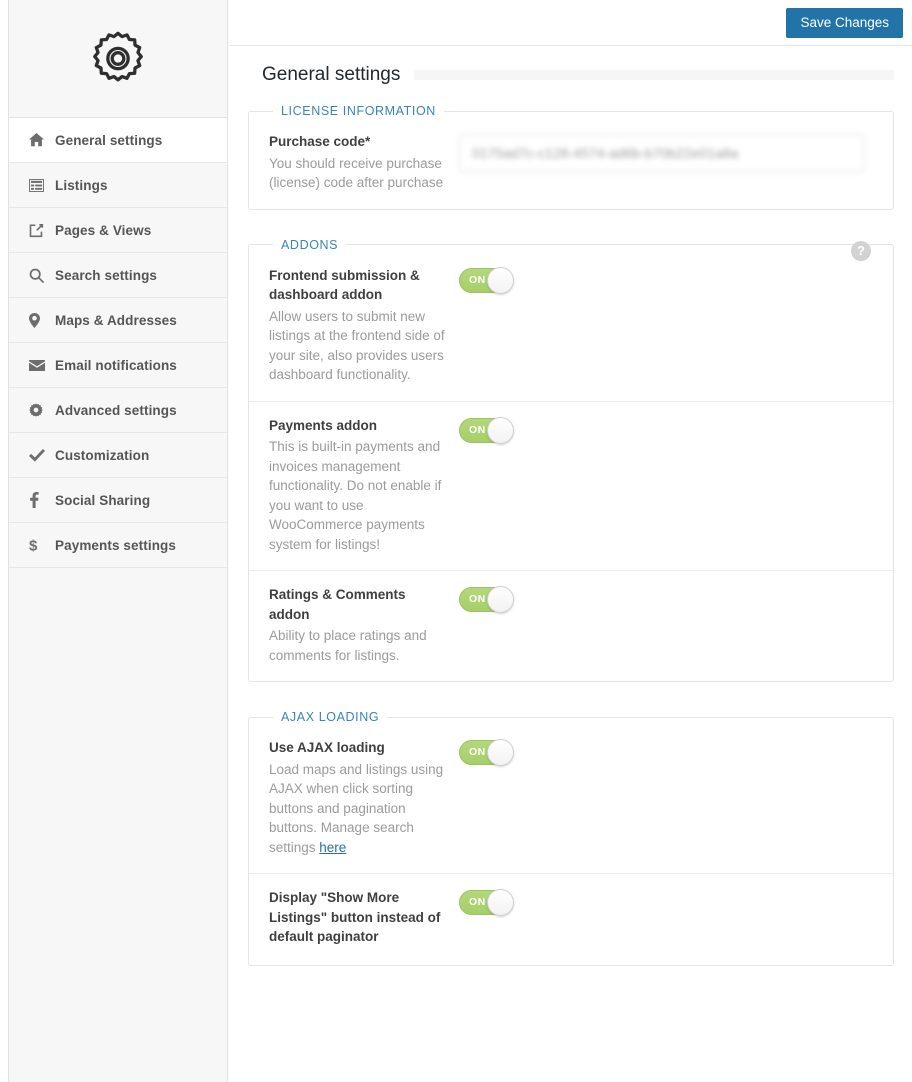  What do you see at coordinates (330, 717) in the screenshot?
I see `ajax-loading-legend: AJAX LOADING` at bounding box center [330, 717].